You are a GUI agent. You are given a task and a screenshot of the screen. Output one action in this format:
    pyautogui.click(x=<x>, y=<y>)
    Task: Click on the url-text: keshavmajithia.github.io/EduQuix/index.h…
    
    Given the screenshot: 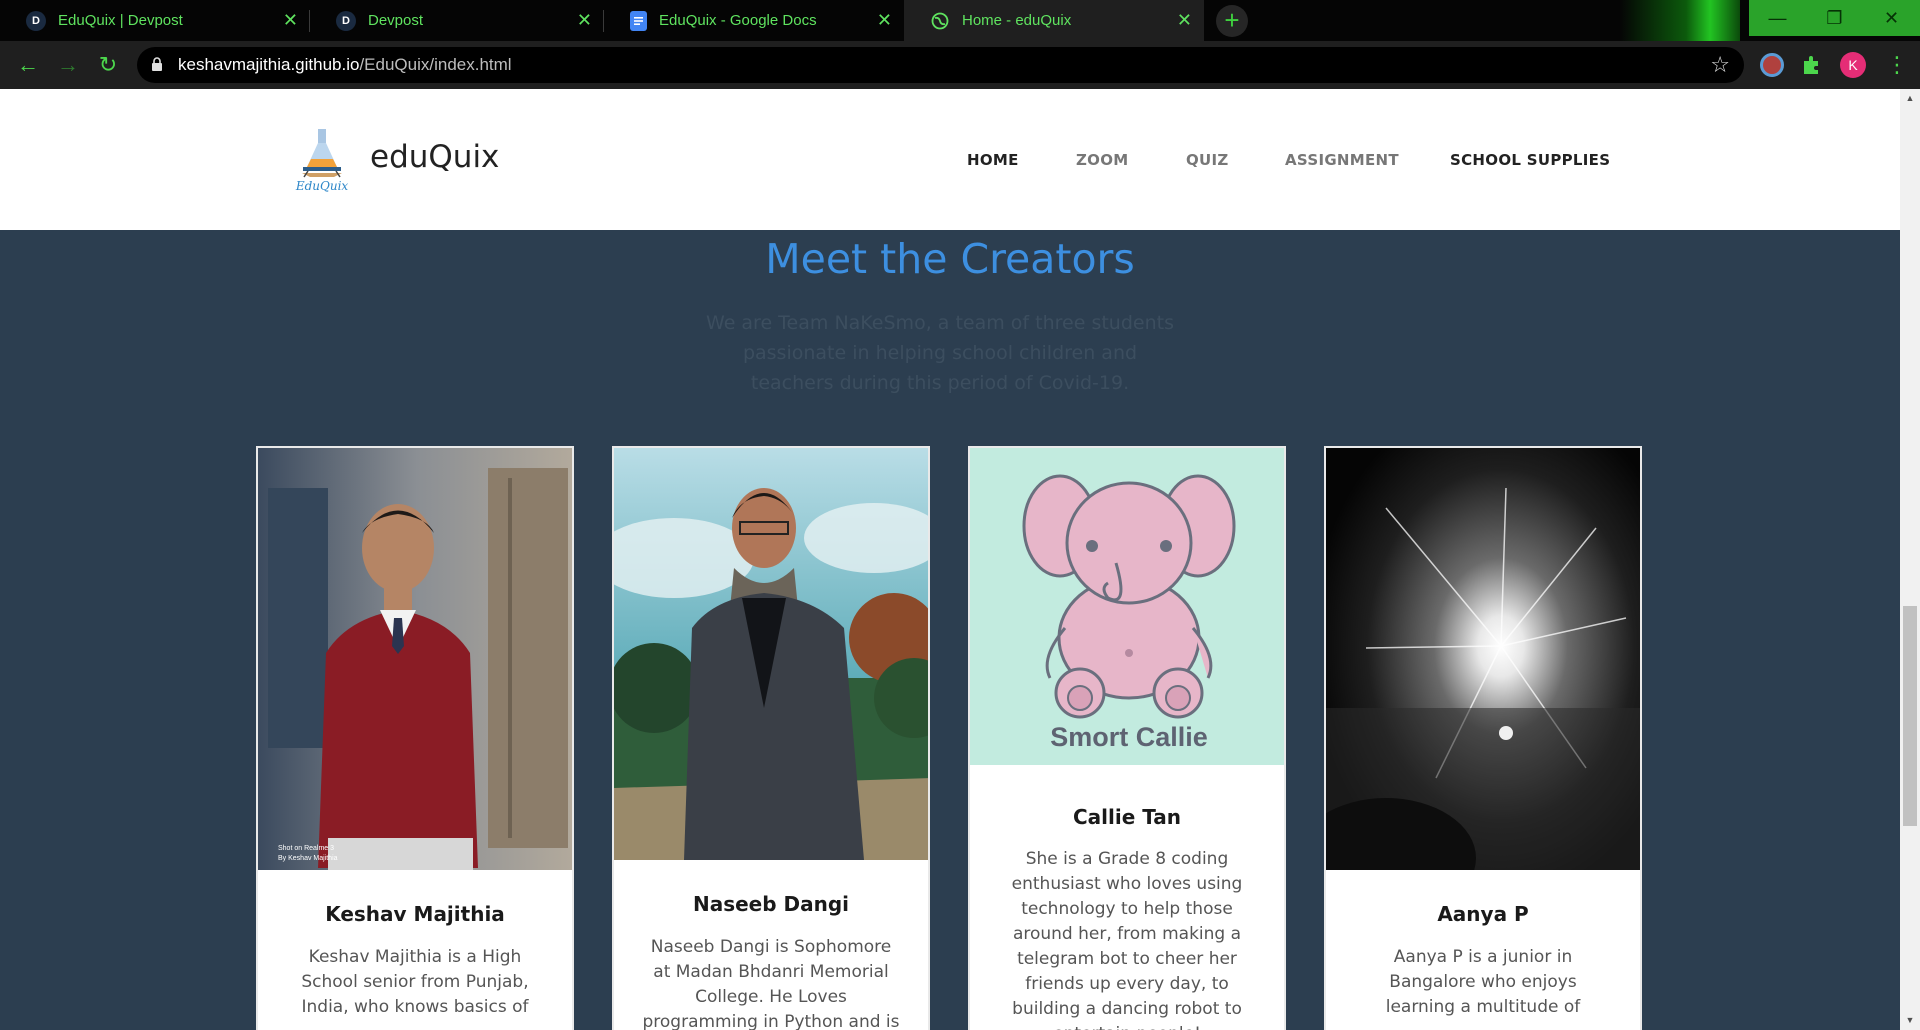 What is the action you would take?
    pyautogui.click(x=345, y=65)
    